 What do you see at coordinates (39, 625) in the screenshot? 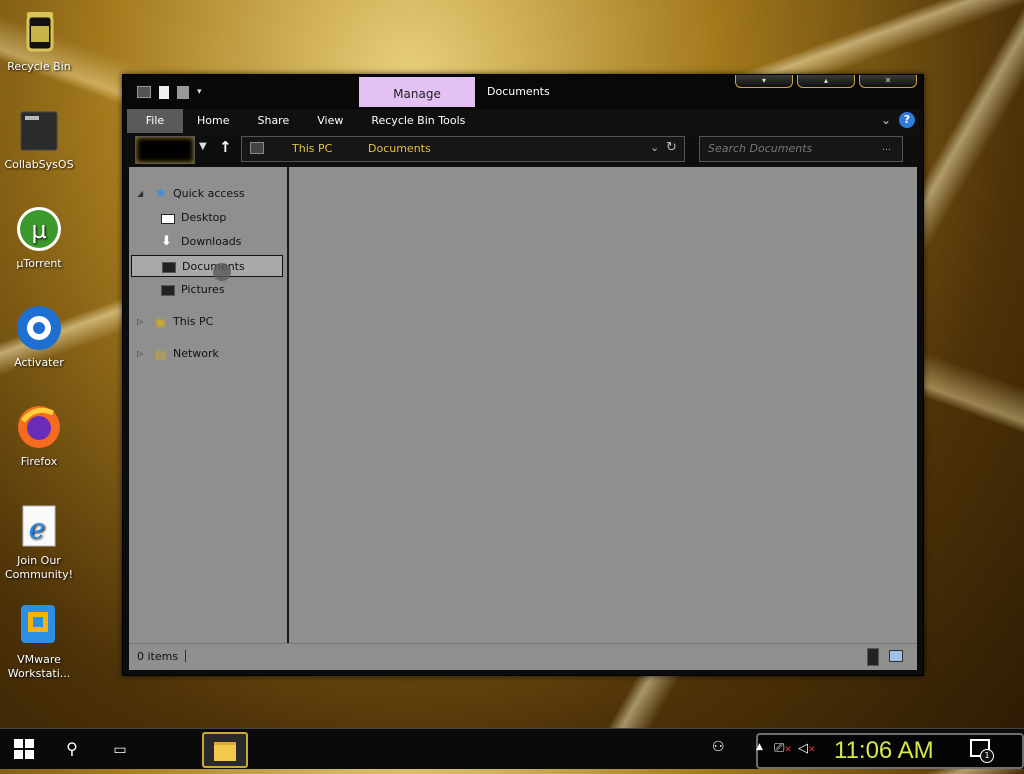
I see `vmware-icon` at bounding box center [39, 625].